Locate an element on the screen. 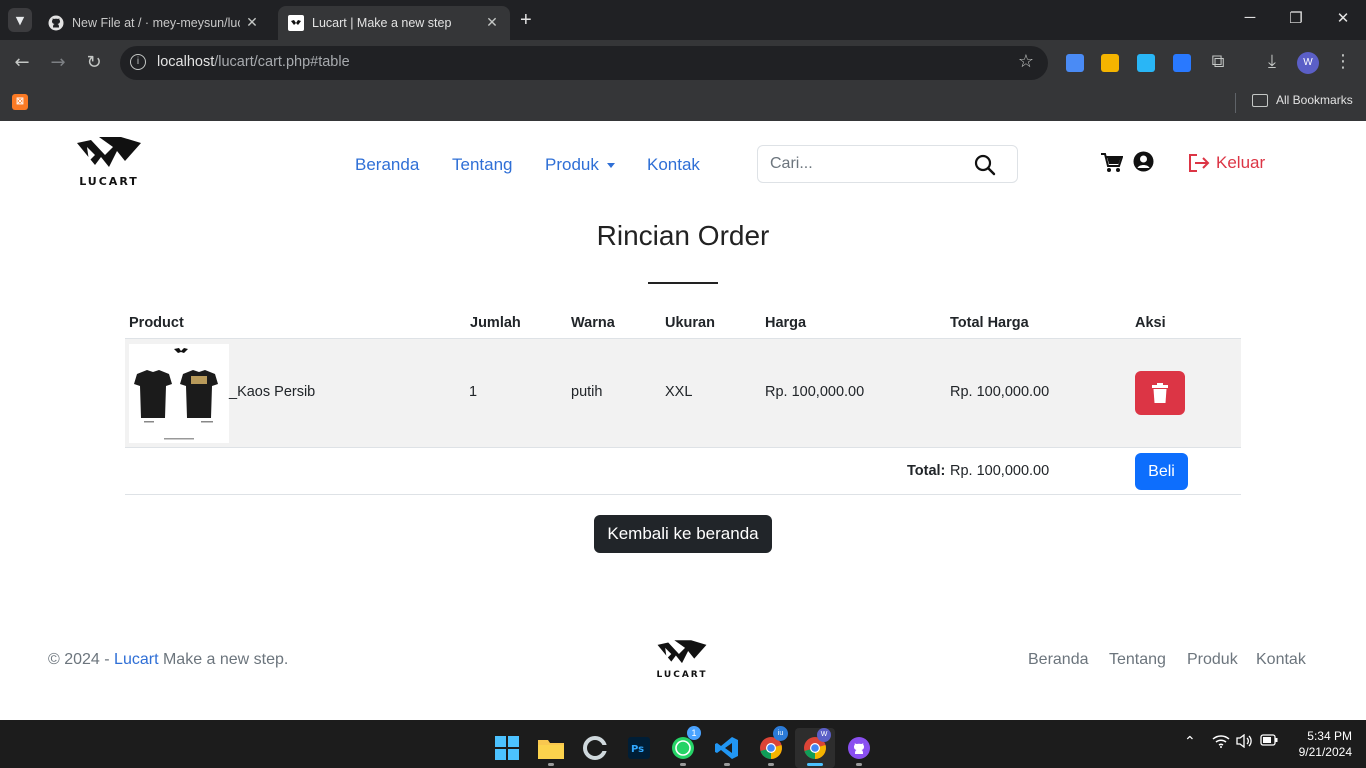 This screenshot has width=1366, height=768. lucart-favicon-icon is located at coordinates (296, 23).